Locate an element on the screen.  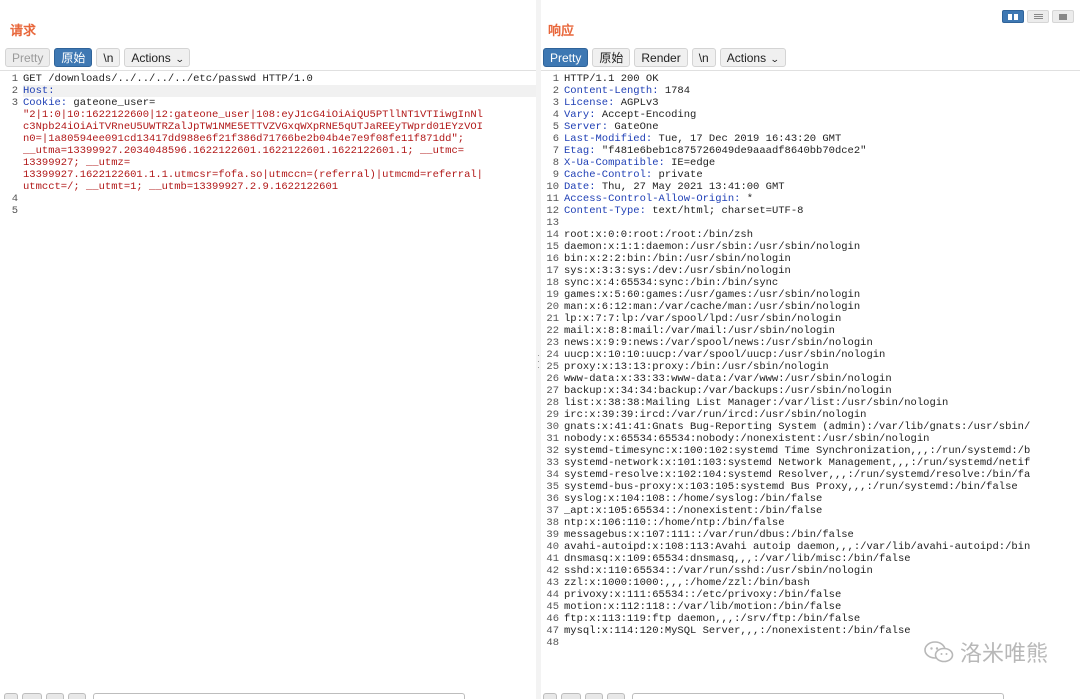
request-next-button is located at coordinates (77, 696).